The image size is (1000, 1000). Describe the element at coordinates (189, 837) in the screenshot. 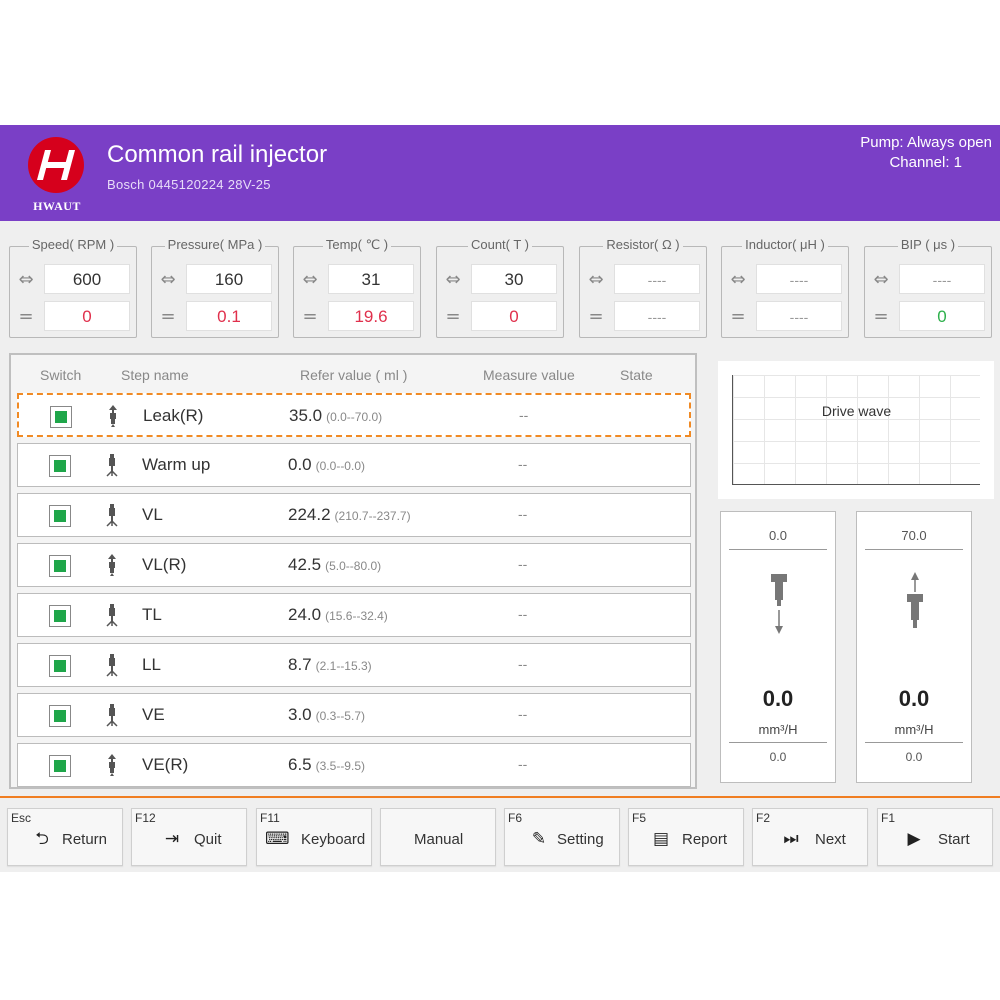

I see `quit-button: F12 ⇥ Quit` at that location.